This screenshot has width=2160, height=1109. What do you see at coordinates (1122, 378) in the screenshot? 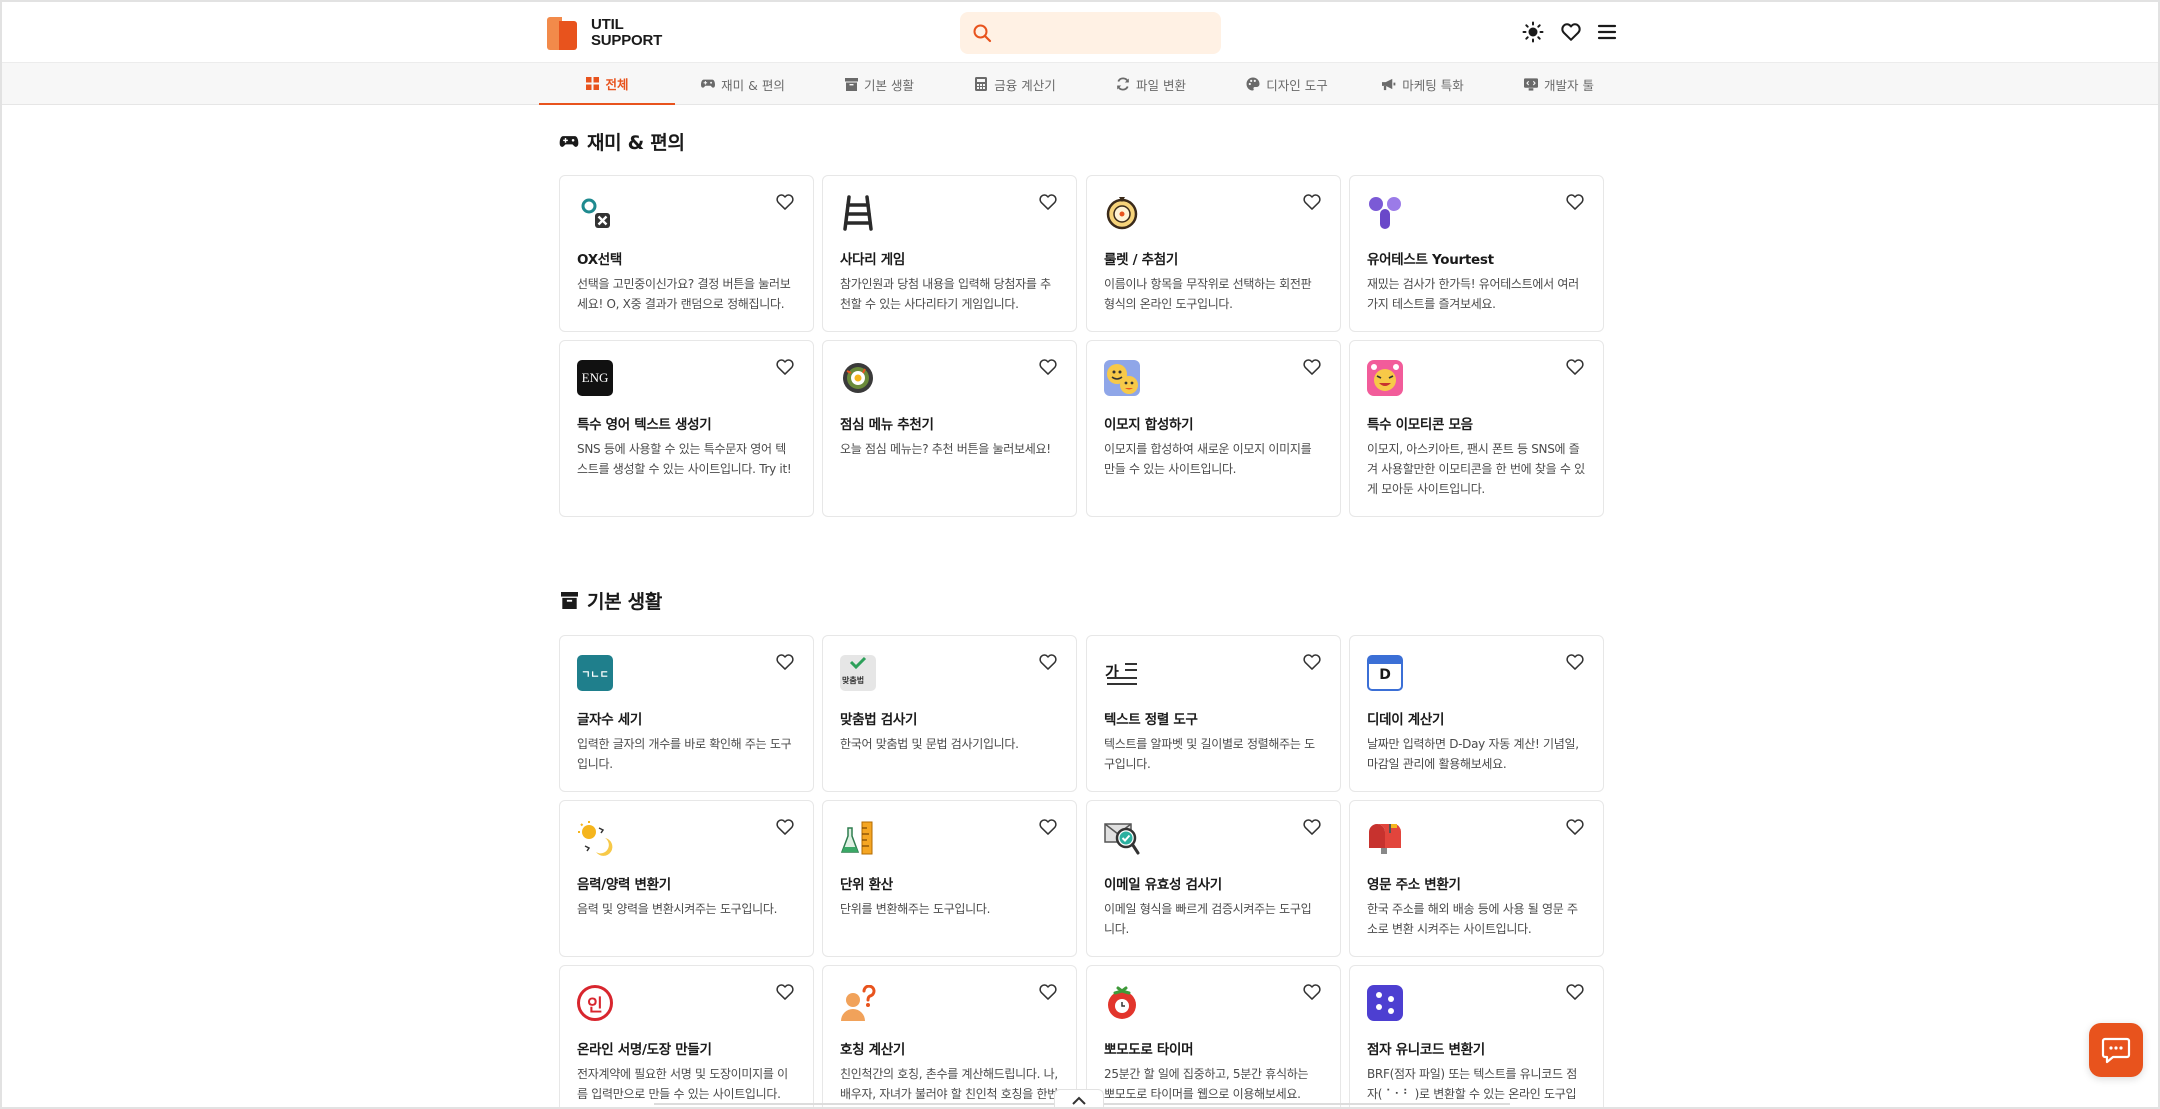
I see `emoji-mix-icon` at bounding box center [1122, 378].